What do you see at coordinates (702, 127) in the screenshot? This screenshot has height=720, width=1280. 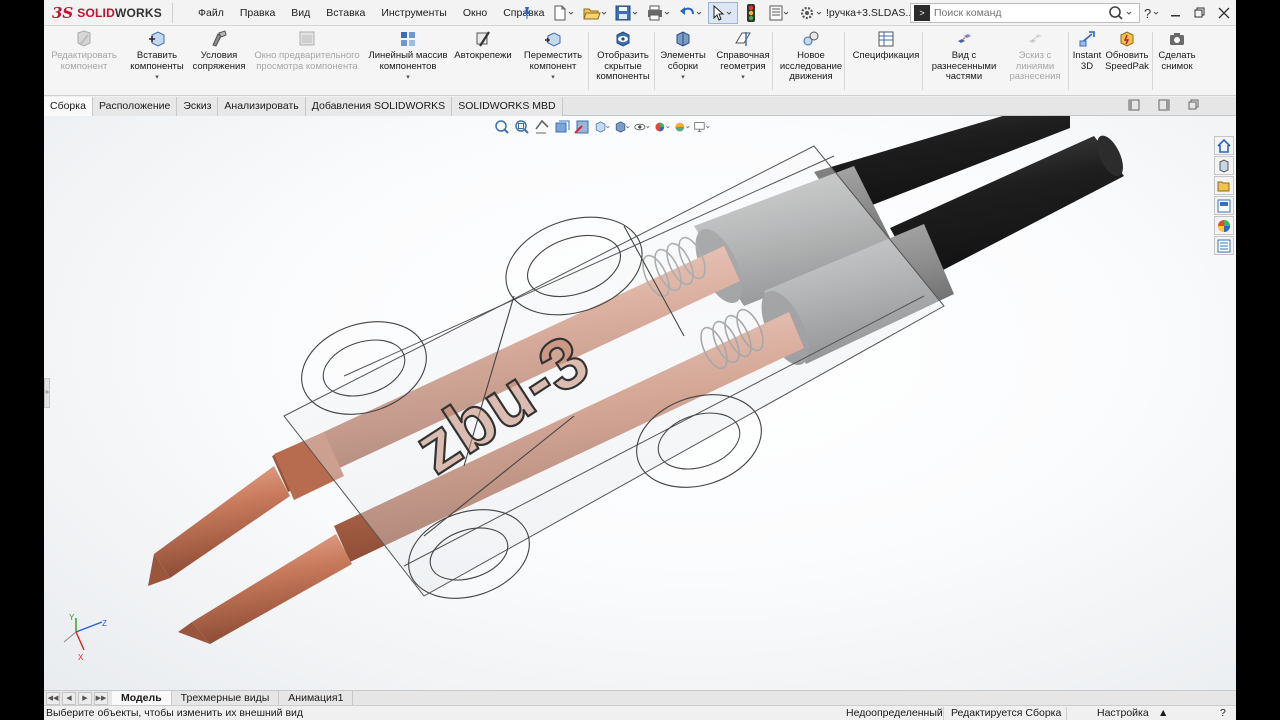 I see `view-settings-icon` at bounding box center [702, 127].